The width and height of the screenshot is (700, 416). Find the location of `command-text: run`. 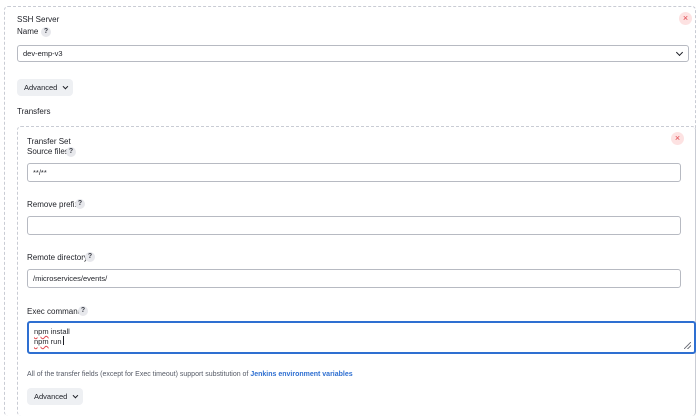

command-text: run is located at coordinates (55, 341).